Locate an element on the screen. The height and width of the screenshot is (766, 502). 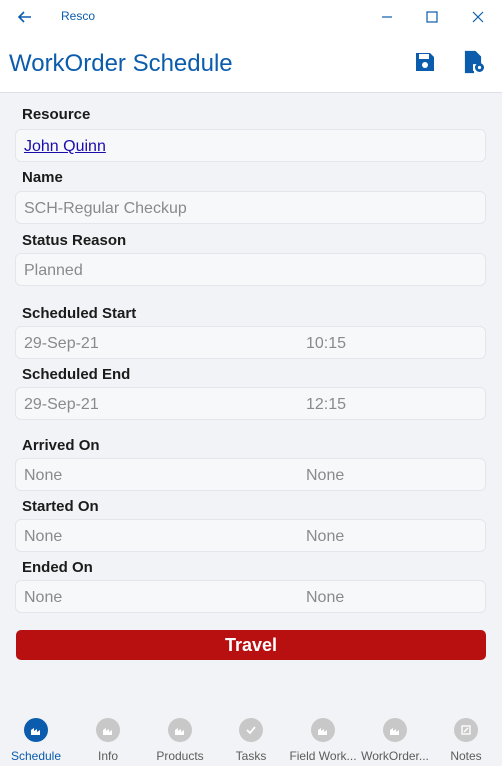
arrived-on-date: None is located at coordinates (43, 476).